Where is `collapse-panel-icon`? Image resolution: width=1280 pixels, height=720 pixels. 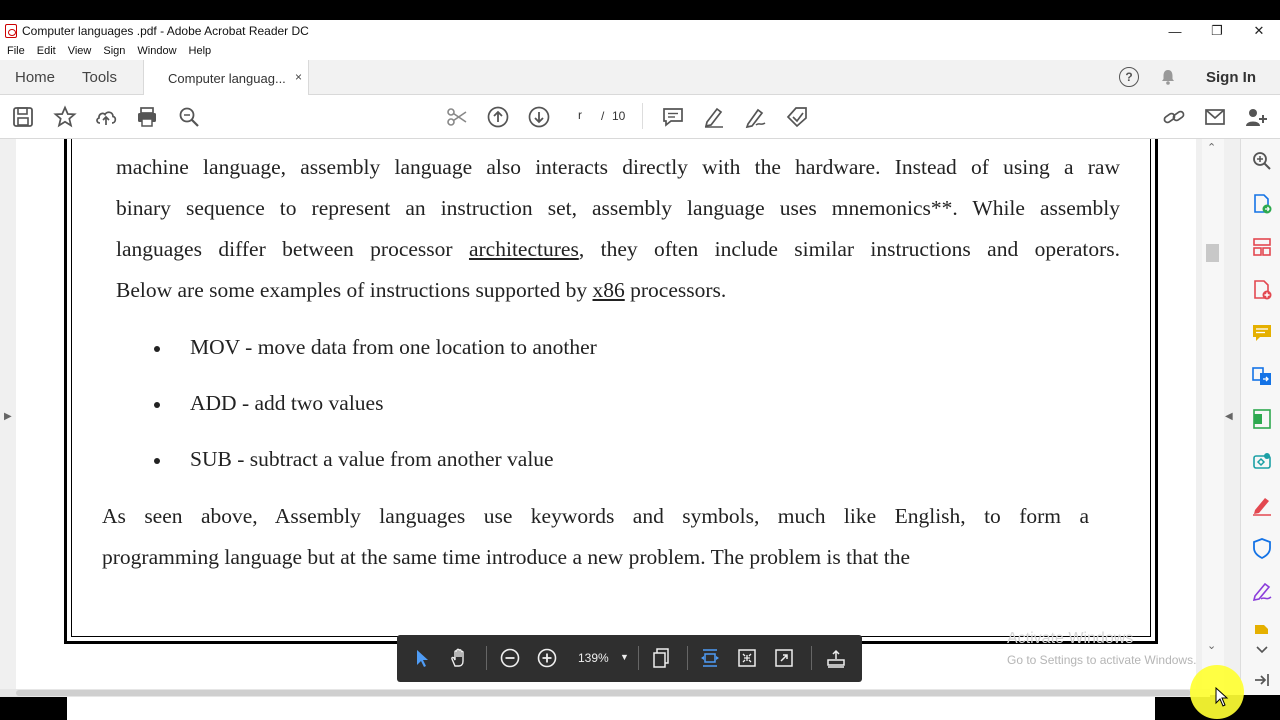 collapse-panel-icon is located at coordinates (1262, 680).